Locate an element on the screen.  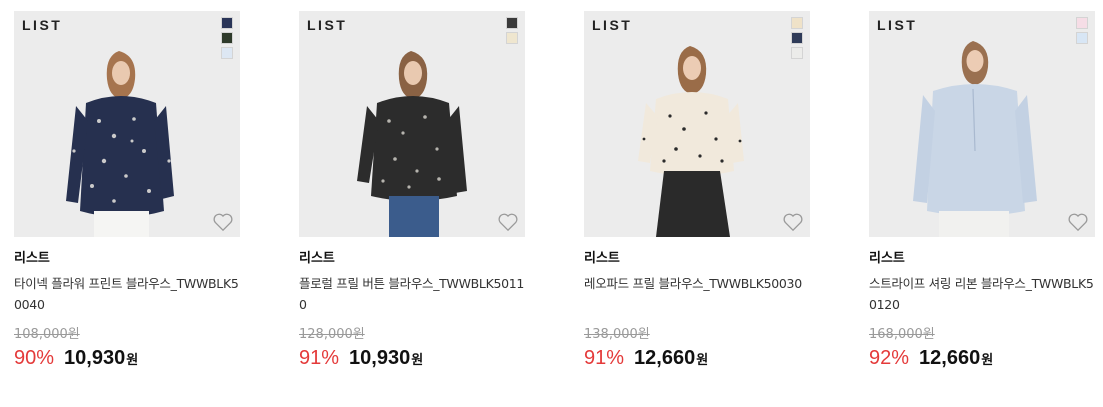
price-row: 90% 10,930 원 is located at coordinates (127, 360).